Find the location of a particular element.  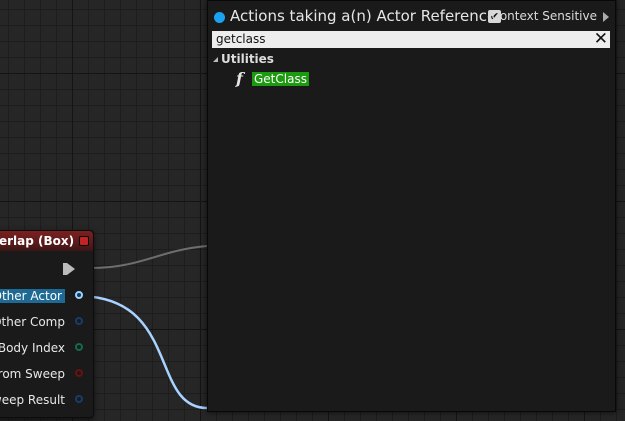

node-title: erlap (Box) is located at coordinates (37, 241).